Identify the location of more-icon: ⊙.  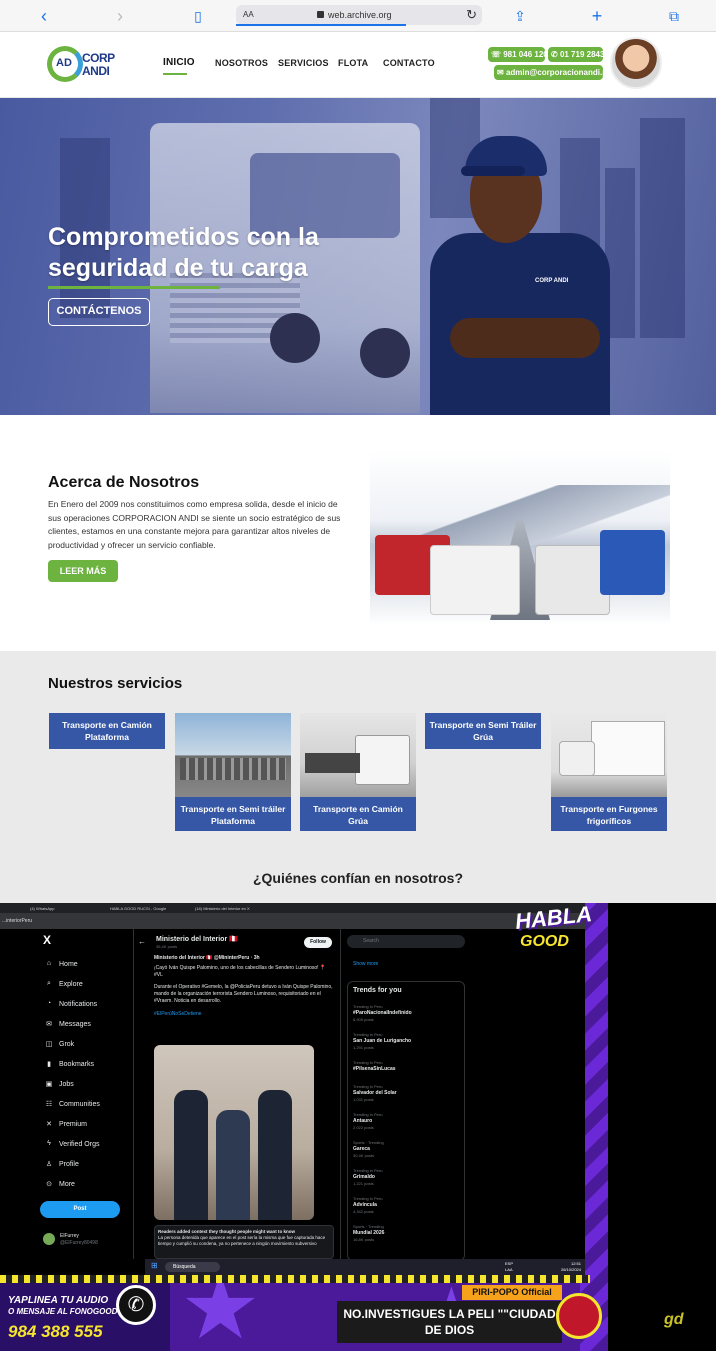
(49, 1184).